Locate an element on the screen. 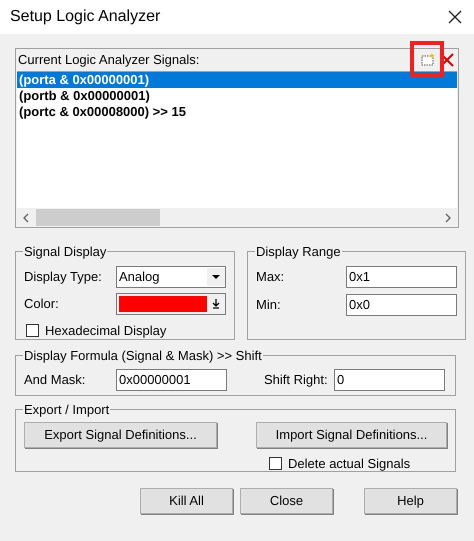  kill-all-button: Kill All is located at coordinates (186, 501).